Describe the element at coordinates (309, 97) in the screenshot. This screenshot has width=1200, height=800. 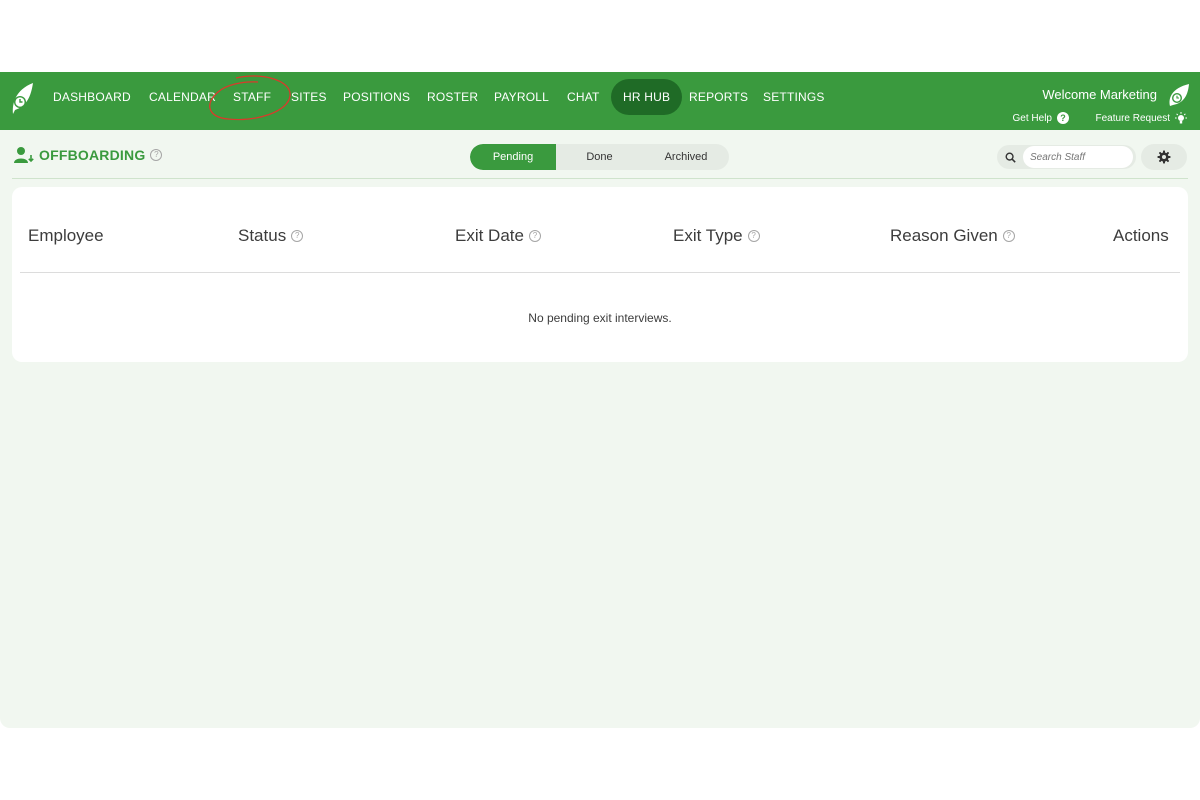
I see `nav-sites: SITES` at that location.